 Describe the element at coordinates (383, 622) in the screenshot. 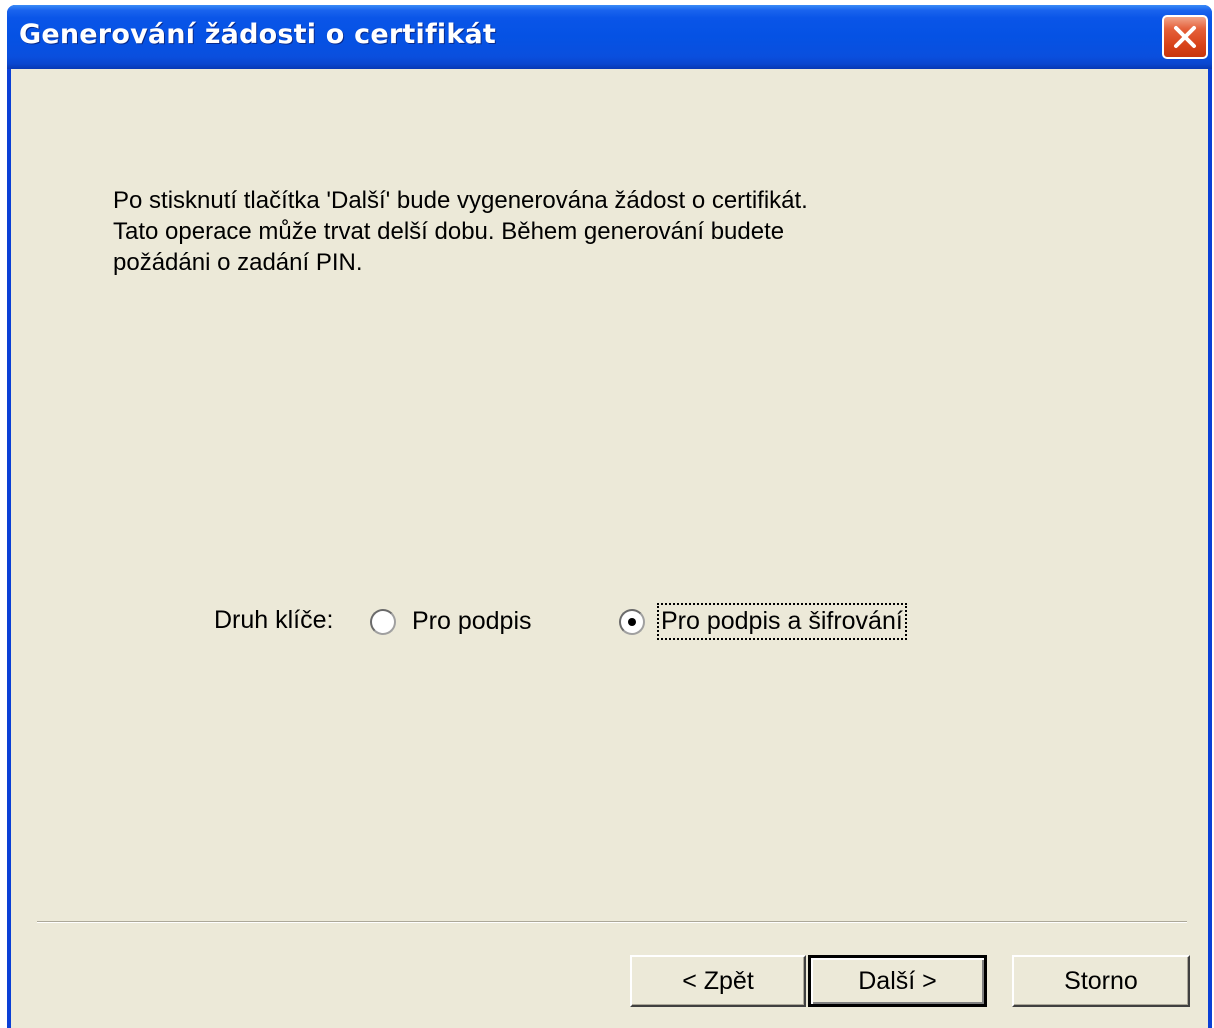

I see `radio-sign-only` at that location.